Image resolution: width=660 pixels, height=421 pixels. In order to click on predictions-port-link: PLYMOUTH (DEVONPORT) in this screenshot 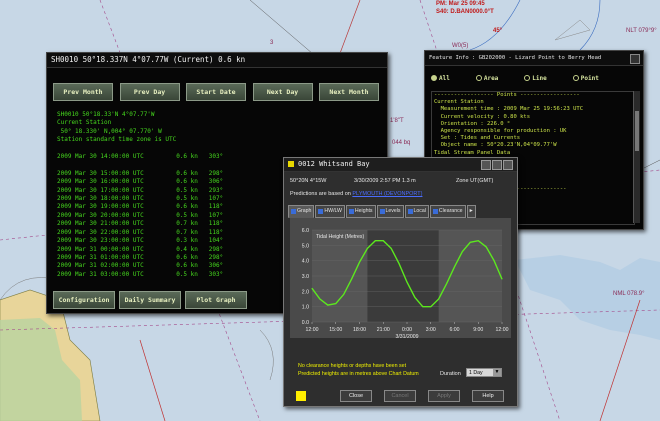, I will do `click(387, 194)`.